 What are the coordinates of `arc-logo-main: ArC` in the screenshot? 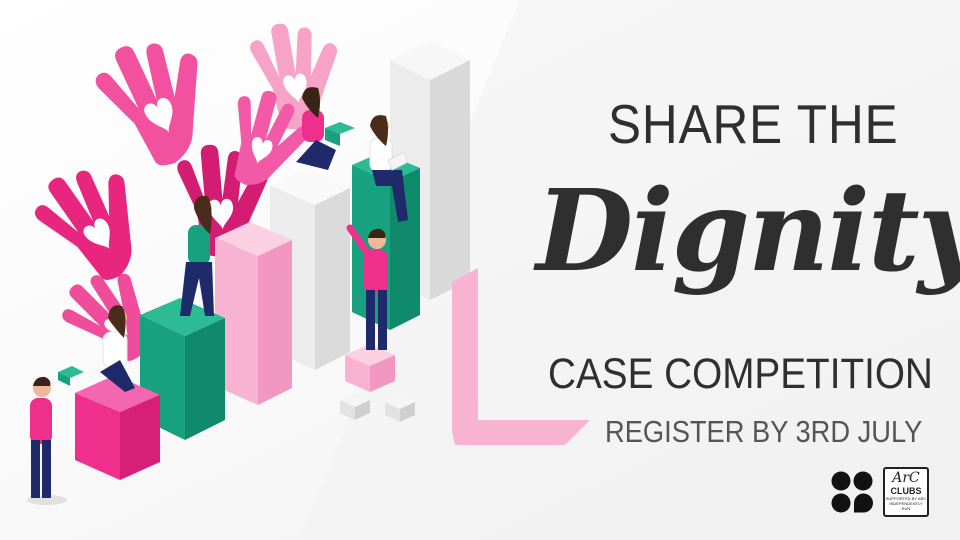 It's located at (906, 478).